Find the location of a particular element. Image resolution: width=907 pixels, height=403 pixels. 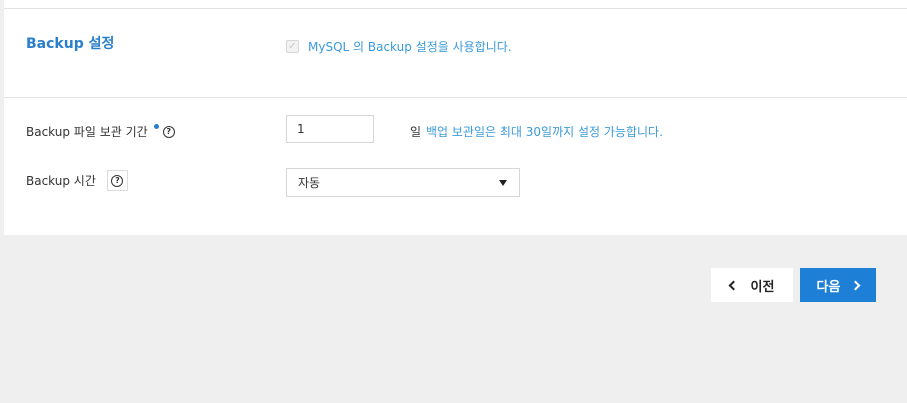

next-button-label: 다음 is located at coordinates (828, 287).